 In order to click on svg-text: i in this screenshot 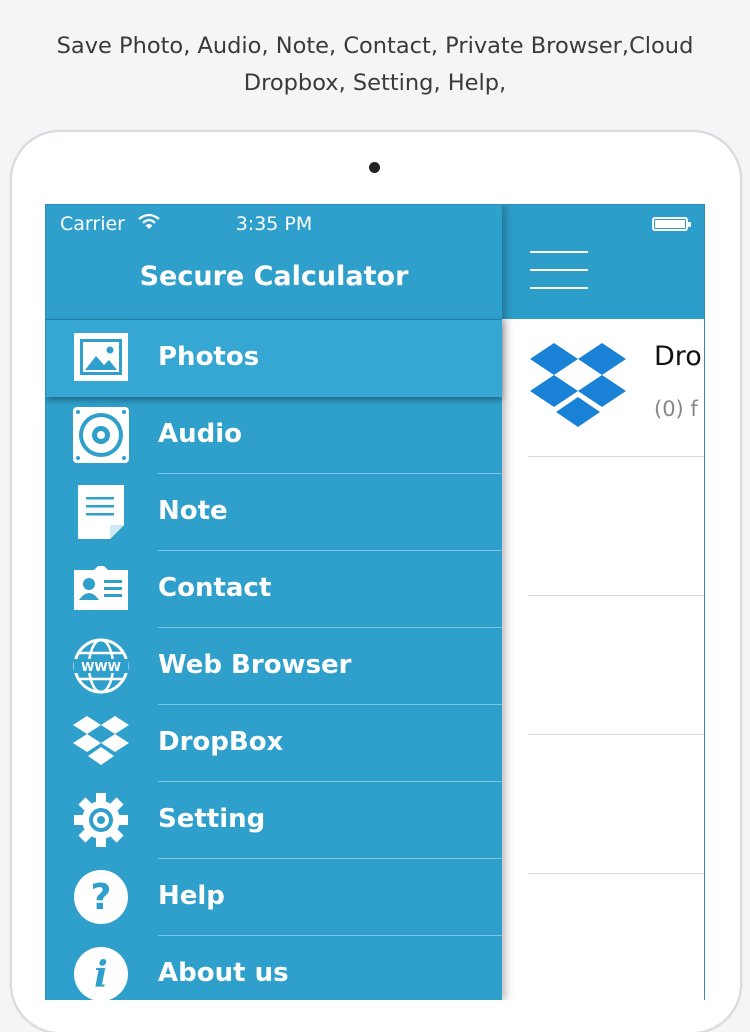, I will do `click(101, 975)`.